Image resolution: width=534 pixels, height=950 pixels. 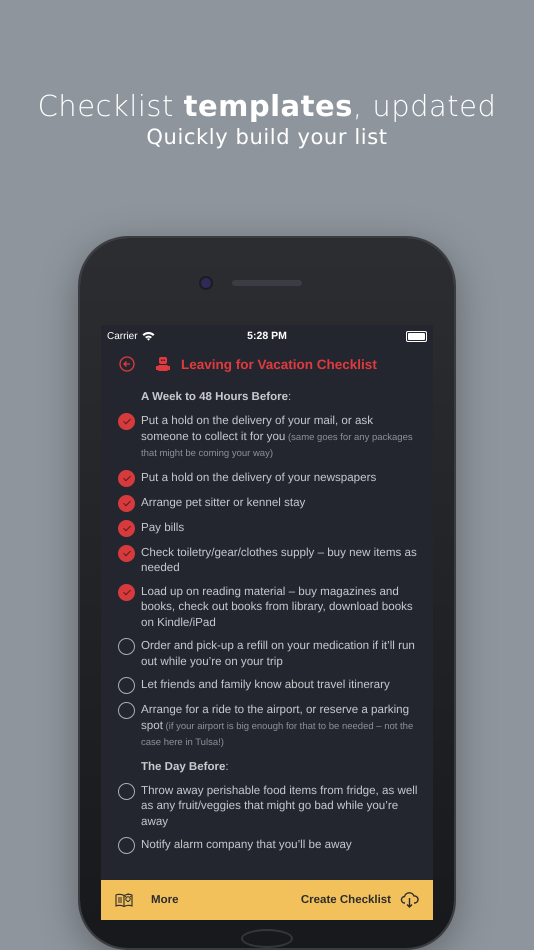 I want to click on book-bulb-icon, so click(x=124, y=900).